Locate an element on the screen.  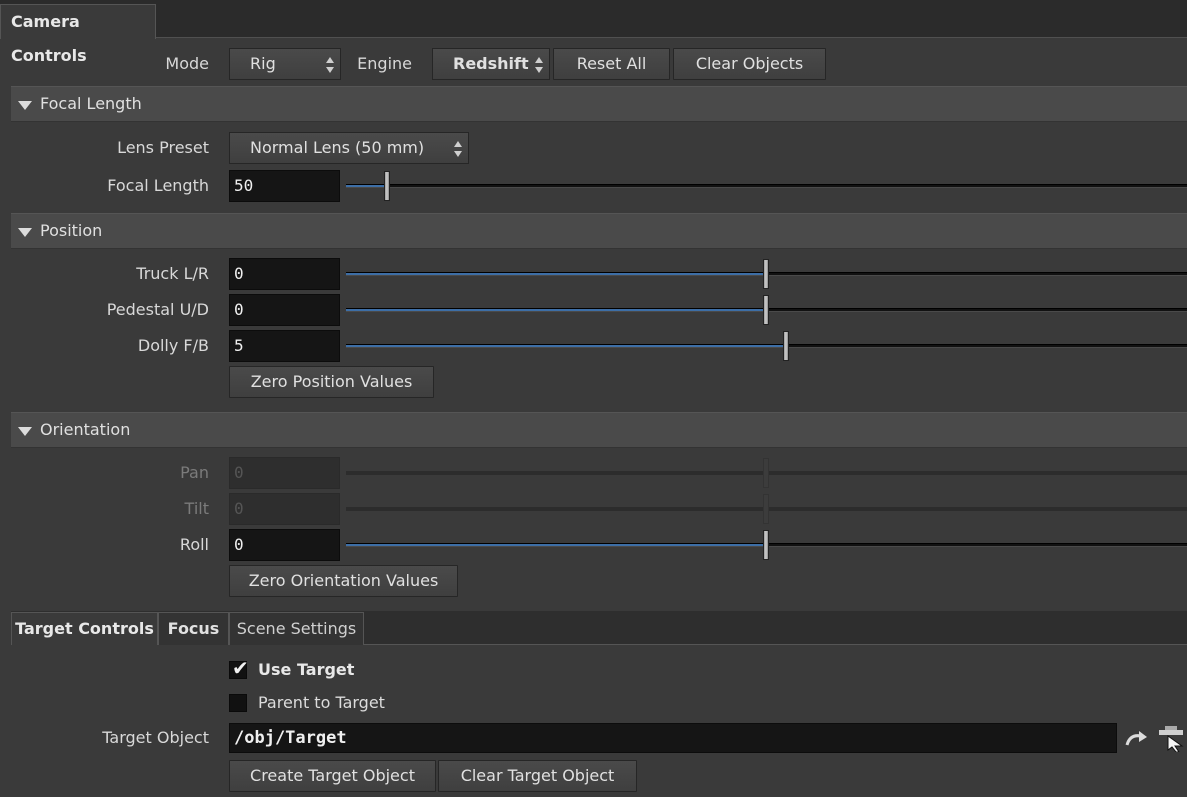
tab-focus: Focus is located at coordinates (193, 628).